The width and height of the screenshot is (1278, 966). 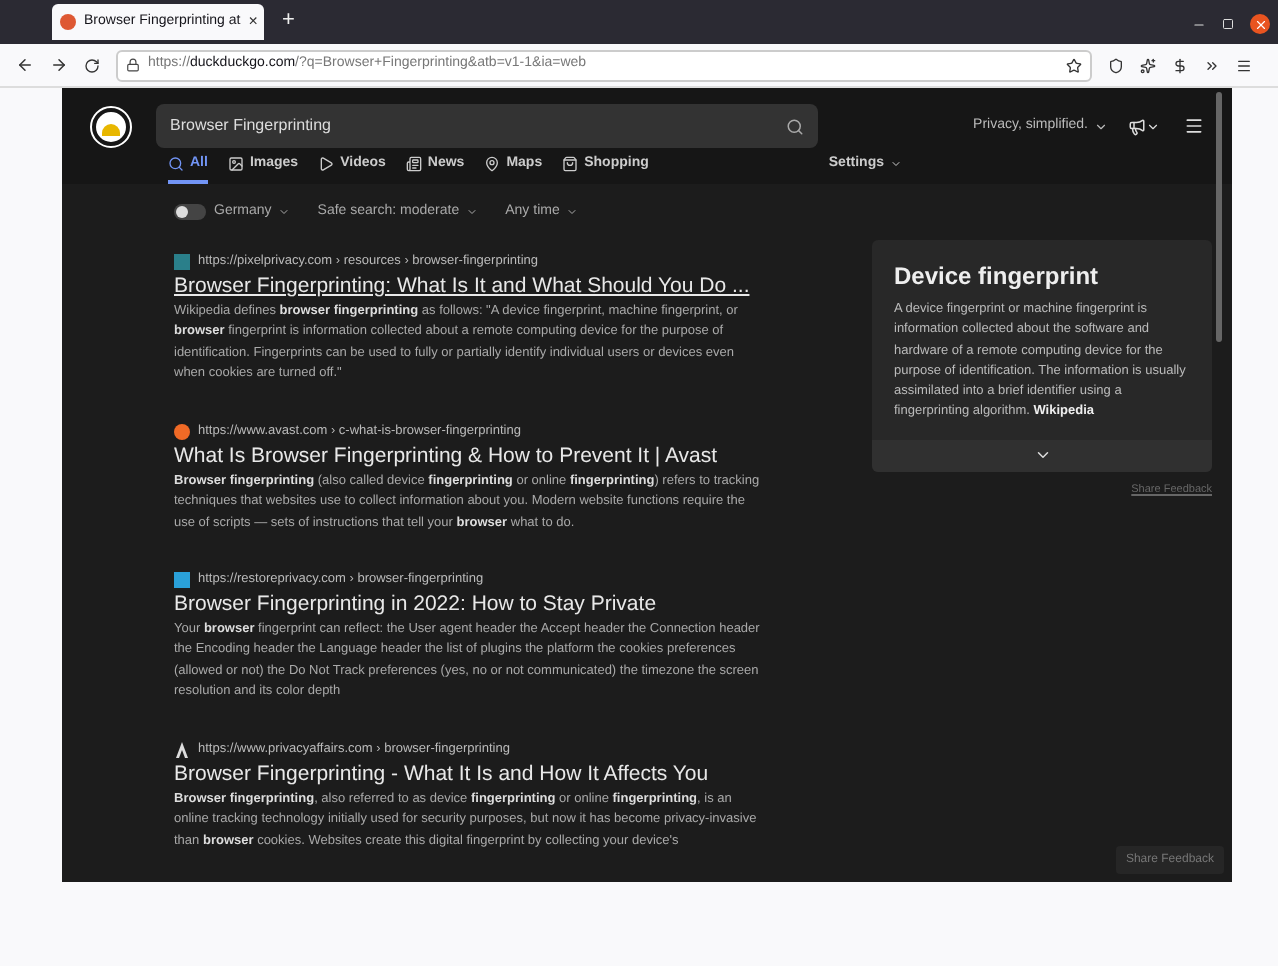 I want to click on close-window-button, so click(x=1260, y=24).